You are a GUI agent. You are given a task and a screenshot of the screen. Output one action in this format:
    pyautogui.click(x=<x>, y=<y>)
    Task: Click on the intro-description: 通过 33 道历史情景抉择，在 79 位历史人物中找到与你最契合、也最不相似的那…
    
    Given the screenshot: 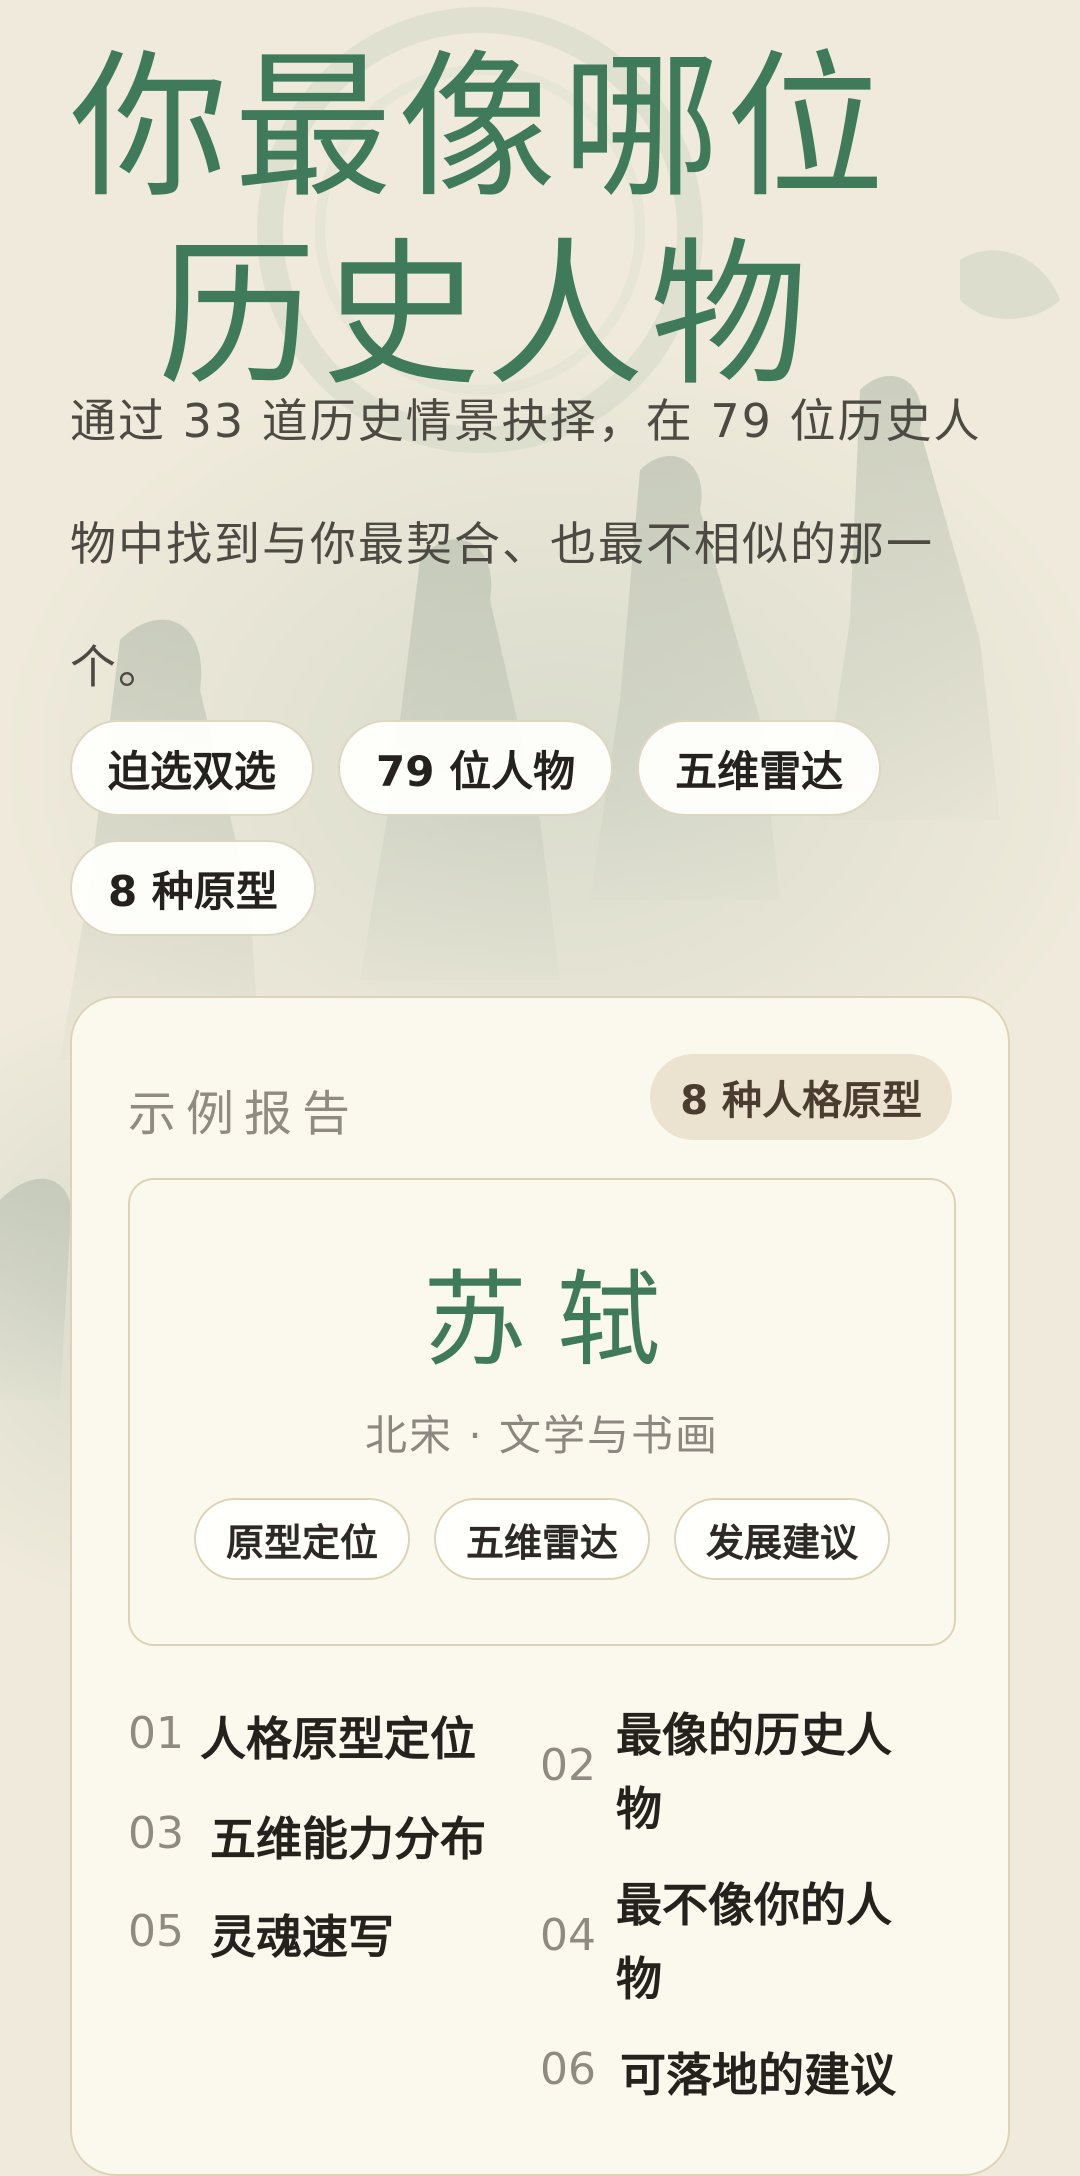 What is the action you would take?
    pyautogui.click(x=526, y=544)
    